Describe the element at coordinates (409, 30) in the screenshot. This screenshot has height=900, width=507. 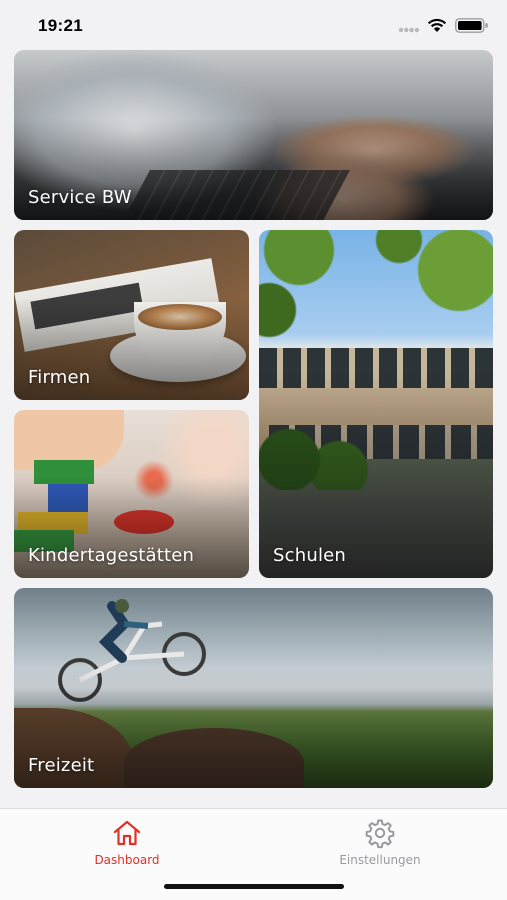
I see `signal-icon` at that location.